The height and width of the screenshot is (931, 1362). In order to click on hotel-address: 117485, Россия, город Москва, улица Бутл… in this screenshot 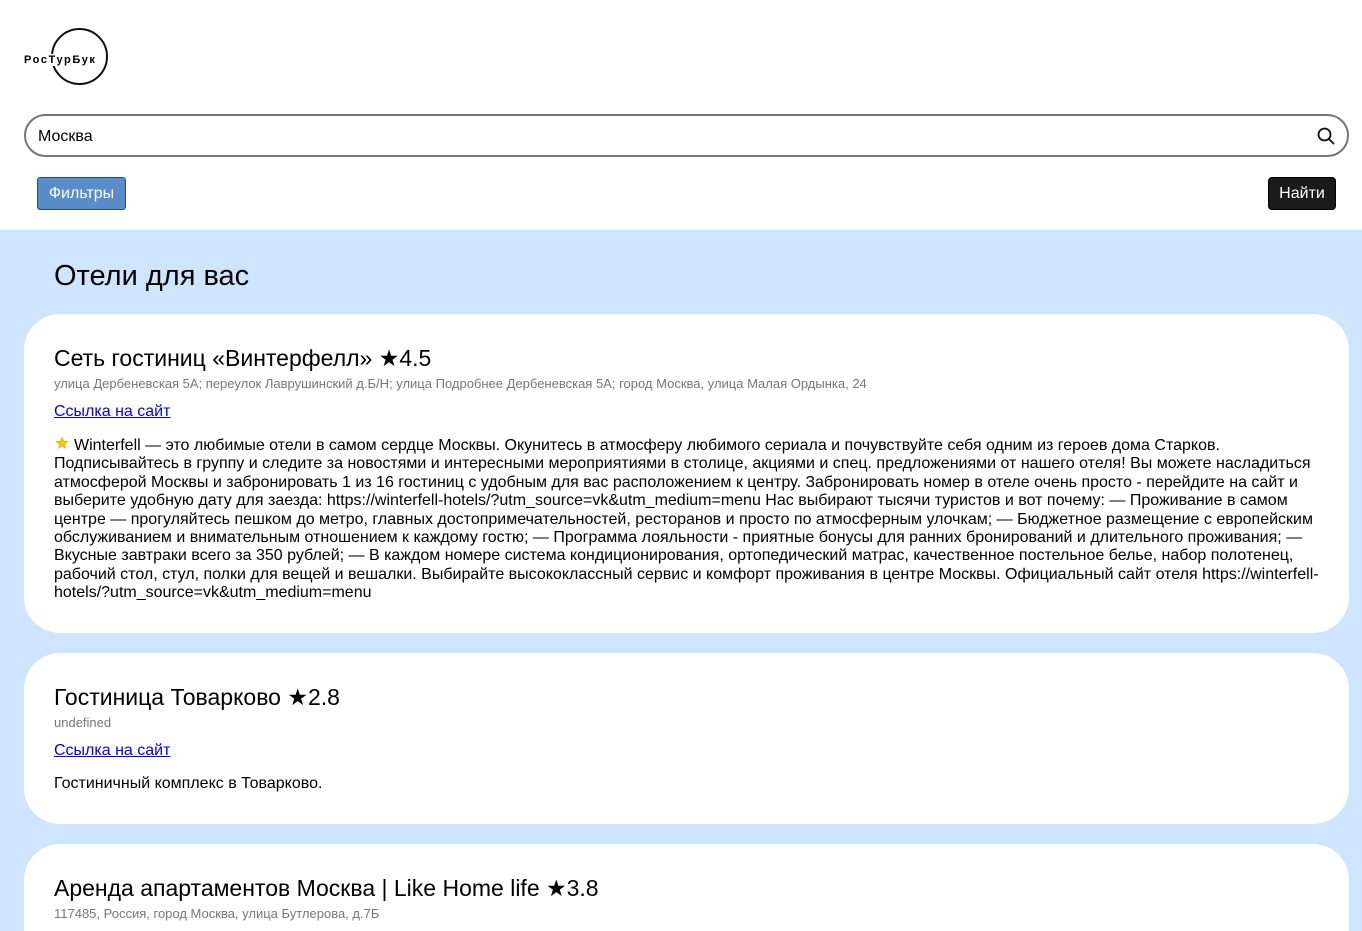, I will do `click(217, 913)`.